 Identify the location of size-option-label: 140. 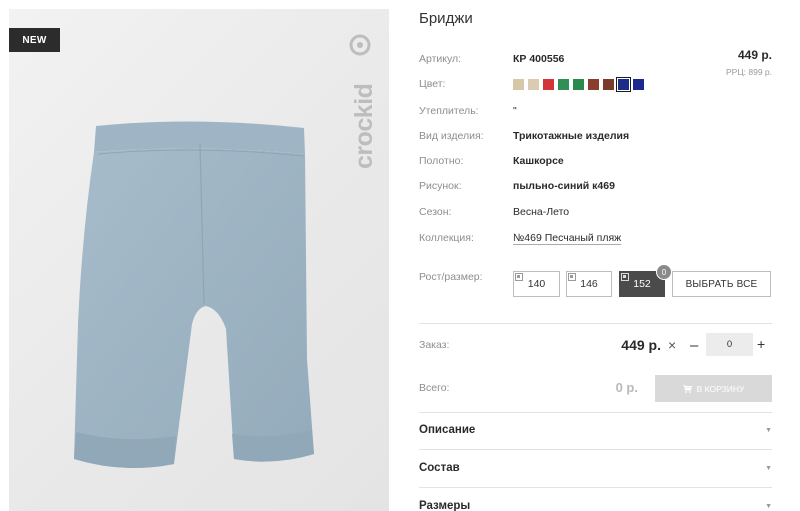
(536, 284).